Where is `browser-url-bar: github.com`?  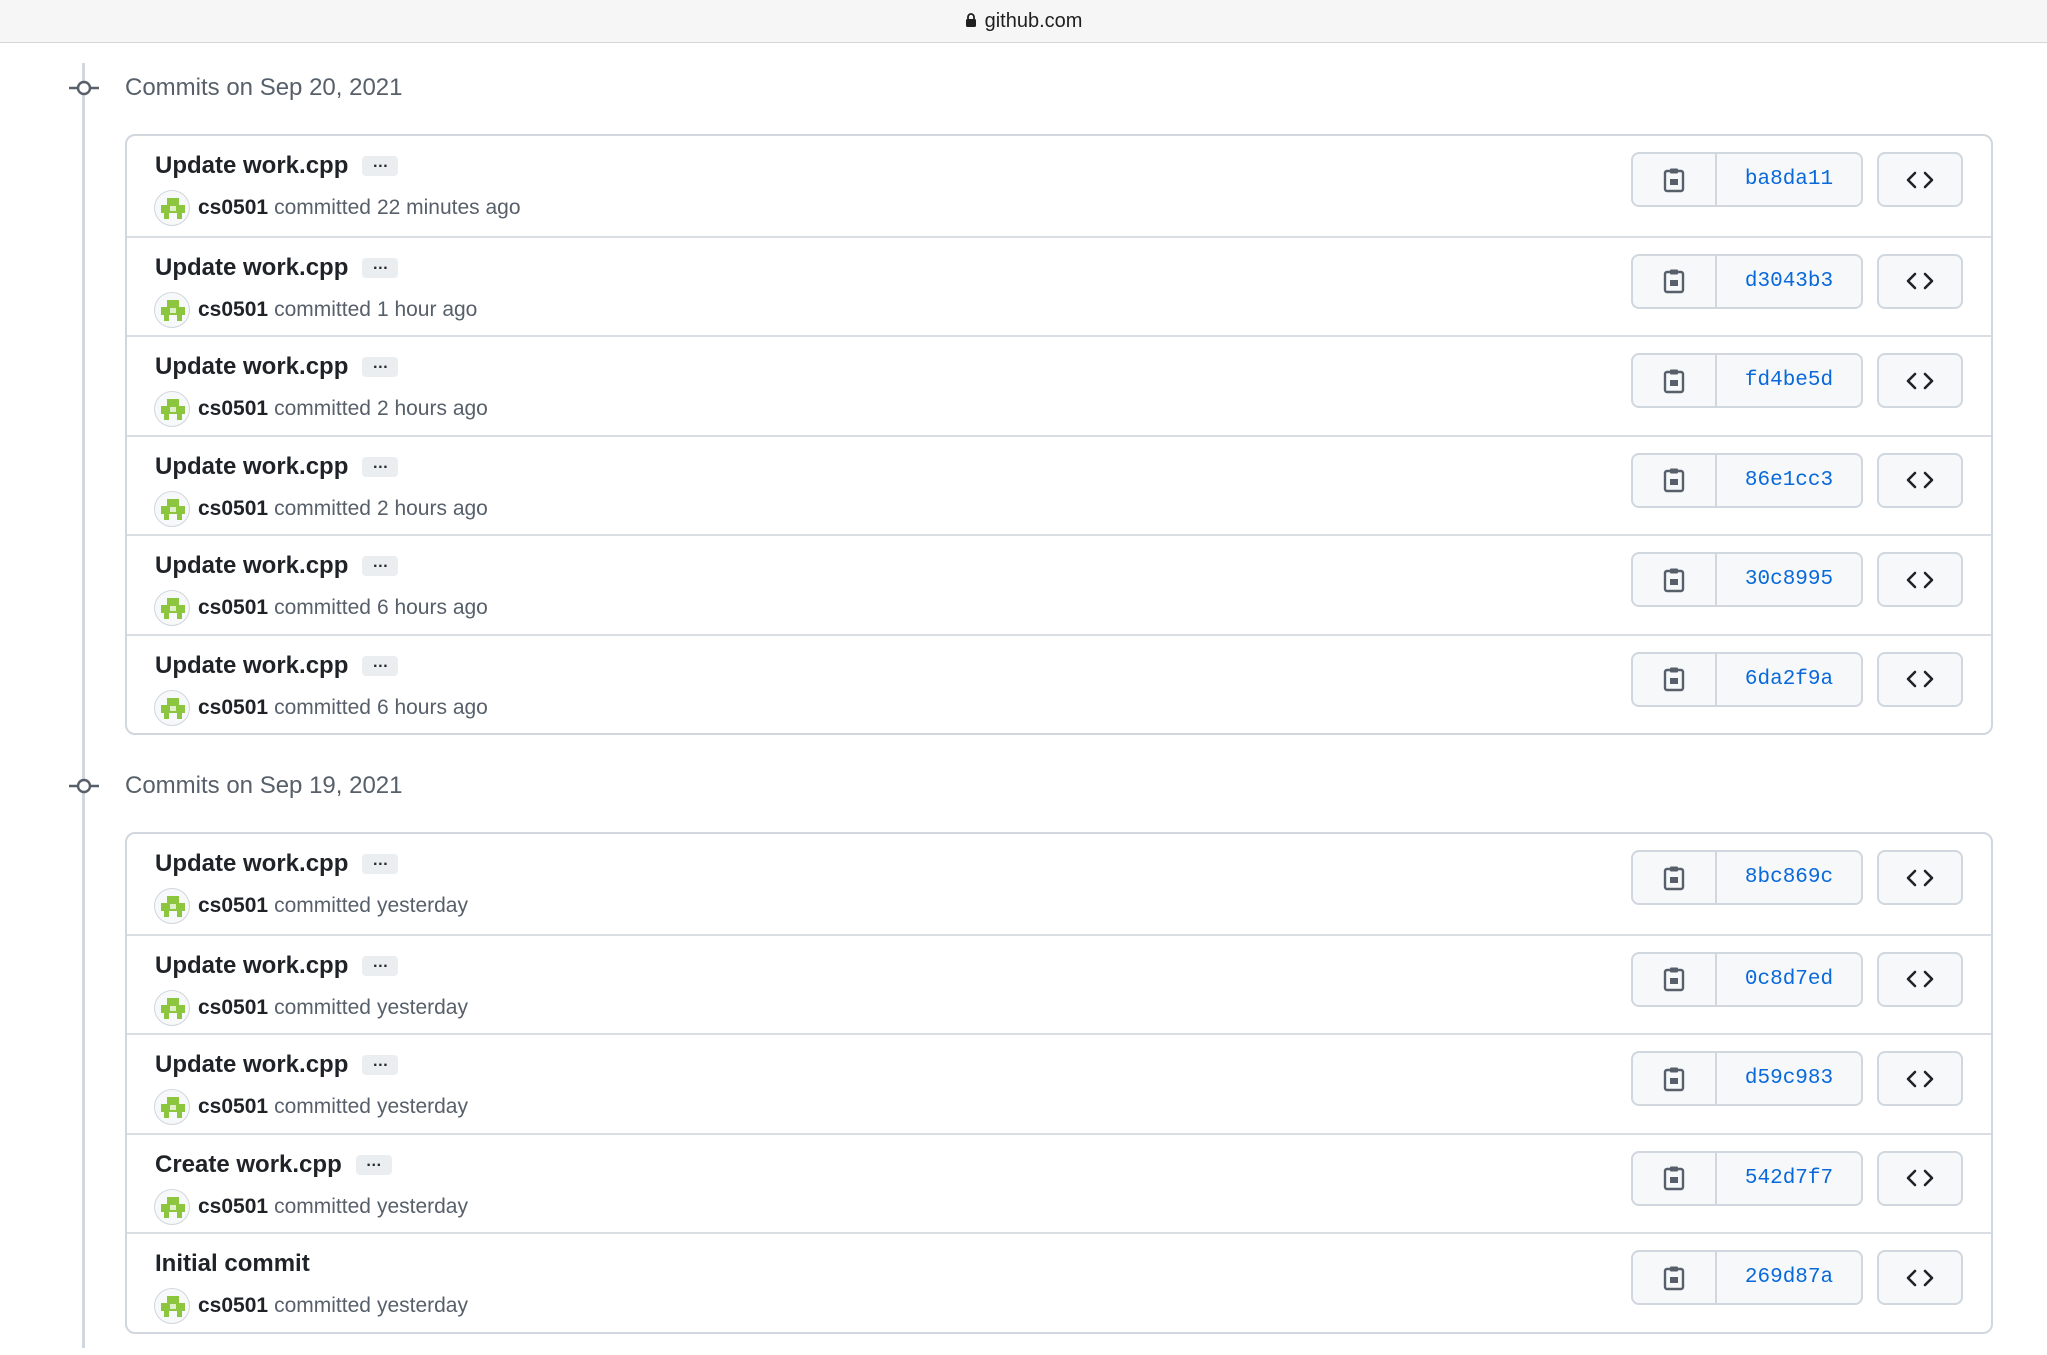 browser-url-bar: github.com is located at coordinates (1023, 21).